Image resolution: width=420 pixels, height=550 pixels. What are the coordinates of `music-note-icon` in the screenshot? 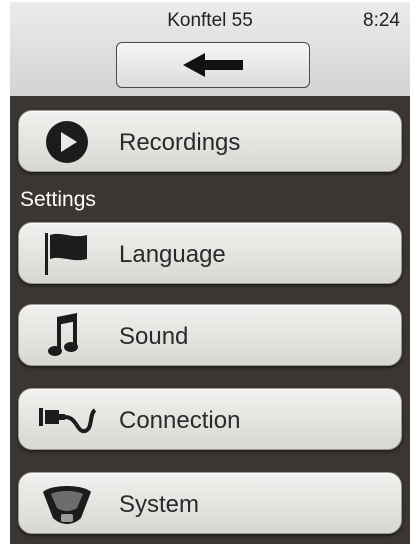 It's located at (67, 335).